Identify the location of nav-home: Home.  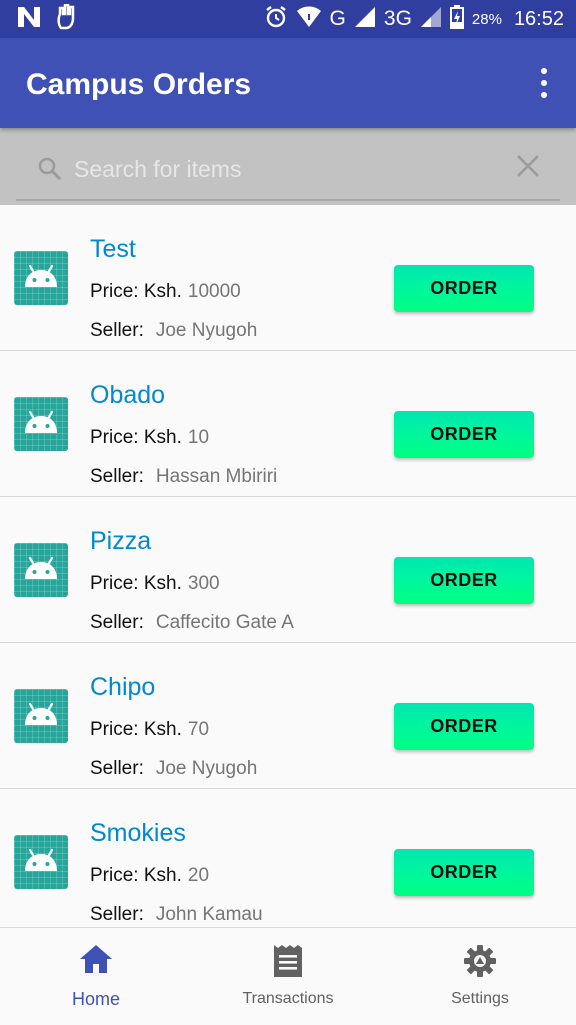
(96, 976).